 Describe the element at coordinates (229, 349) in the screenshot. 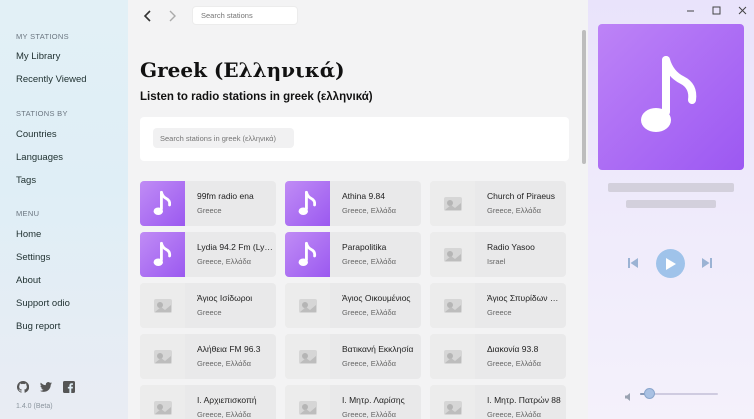

I see `station-name: Αλήθεια FM 96.3` at that location.